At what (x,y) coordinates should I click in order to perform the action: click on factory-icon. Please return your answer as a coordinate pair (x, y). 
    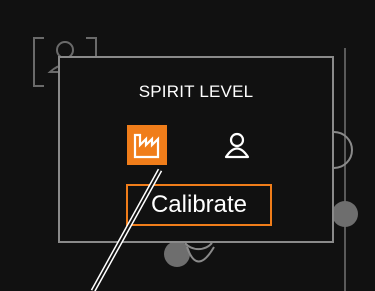
    Looking at the image, I should click on (146, 146).